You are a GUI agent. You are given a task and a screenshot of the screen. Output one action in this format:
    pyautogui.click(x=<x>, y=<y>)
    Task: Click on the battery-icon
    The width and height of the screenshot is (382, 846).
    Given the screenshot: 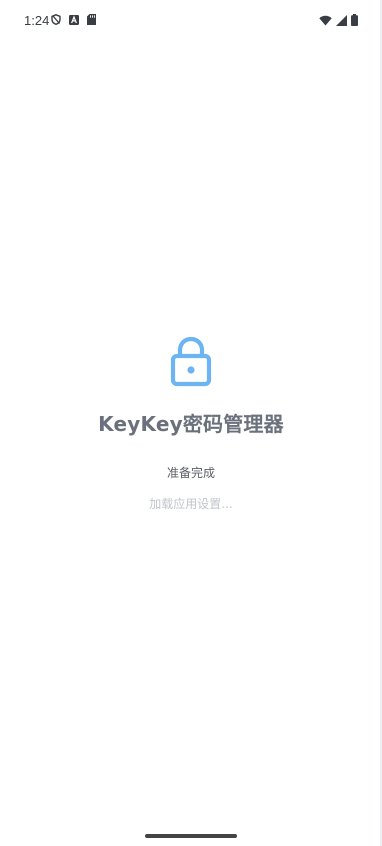 What is the action you would take?
    pyautogui.click(x=354, y=20)
    